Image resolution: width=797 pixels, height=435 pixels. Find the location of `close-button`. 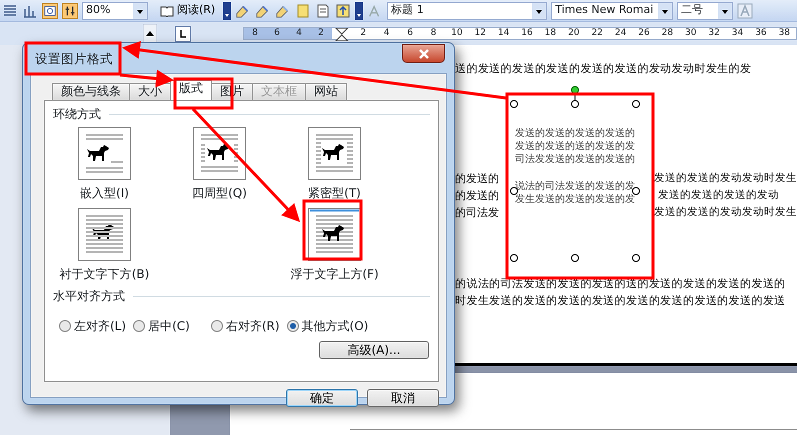

close-button is located at coordinates (423, 53).